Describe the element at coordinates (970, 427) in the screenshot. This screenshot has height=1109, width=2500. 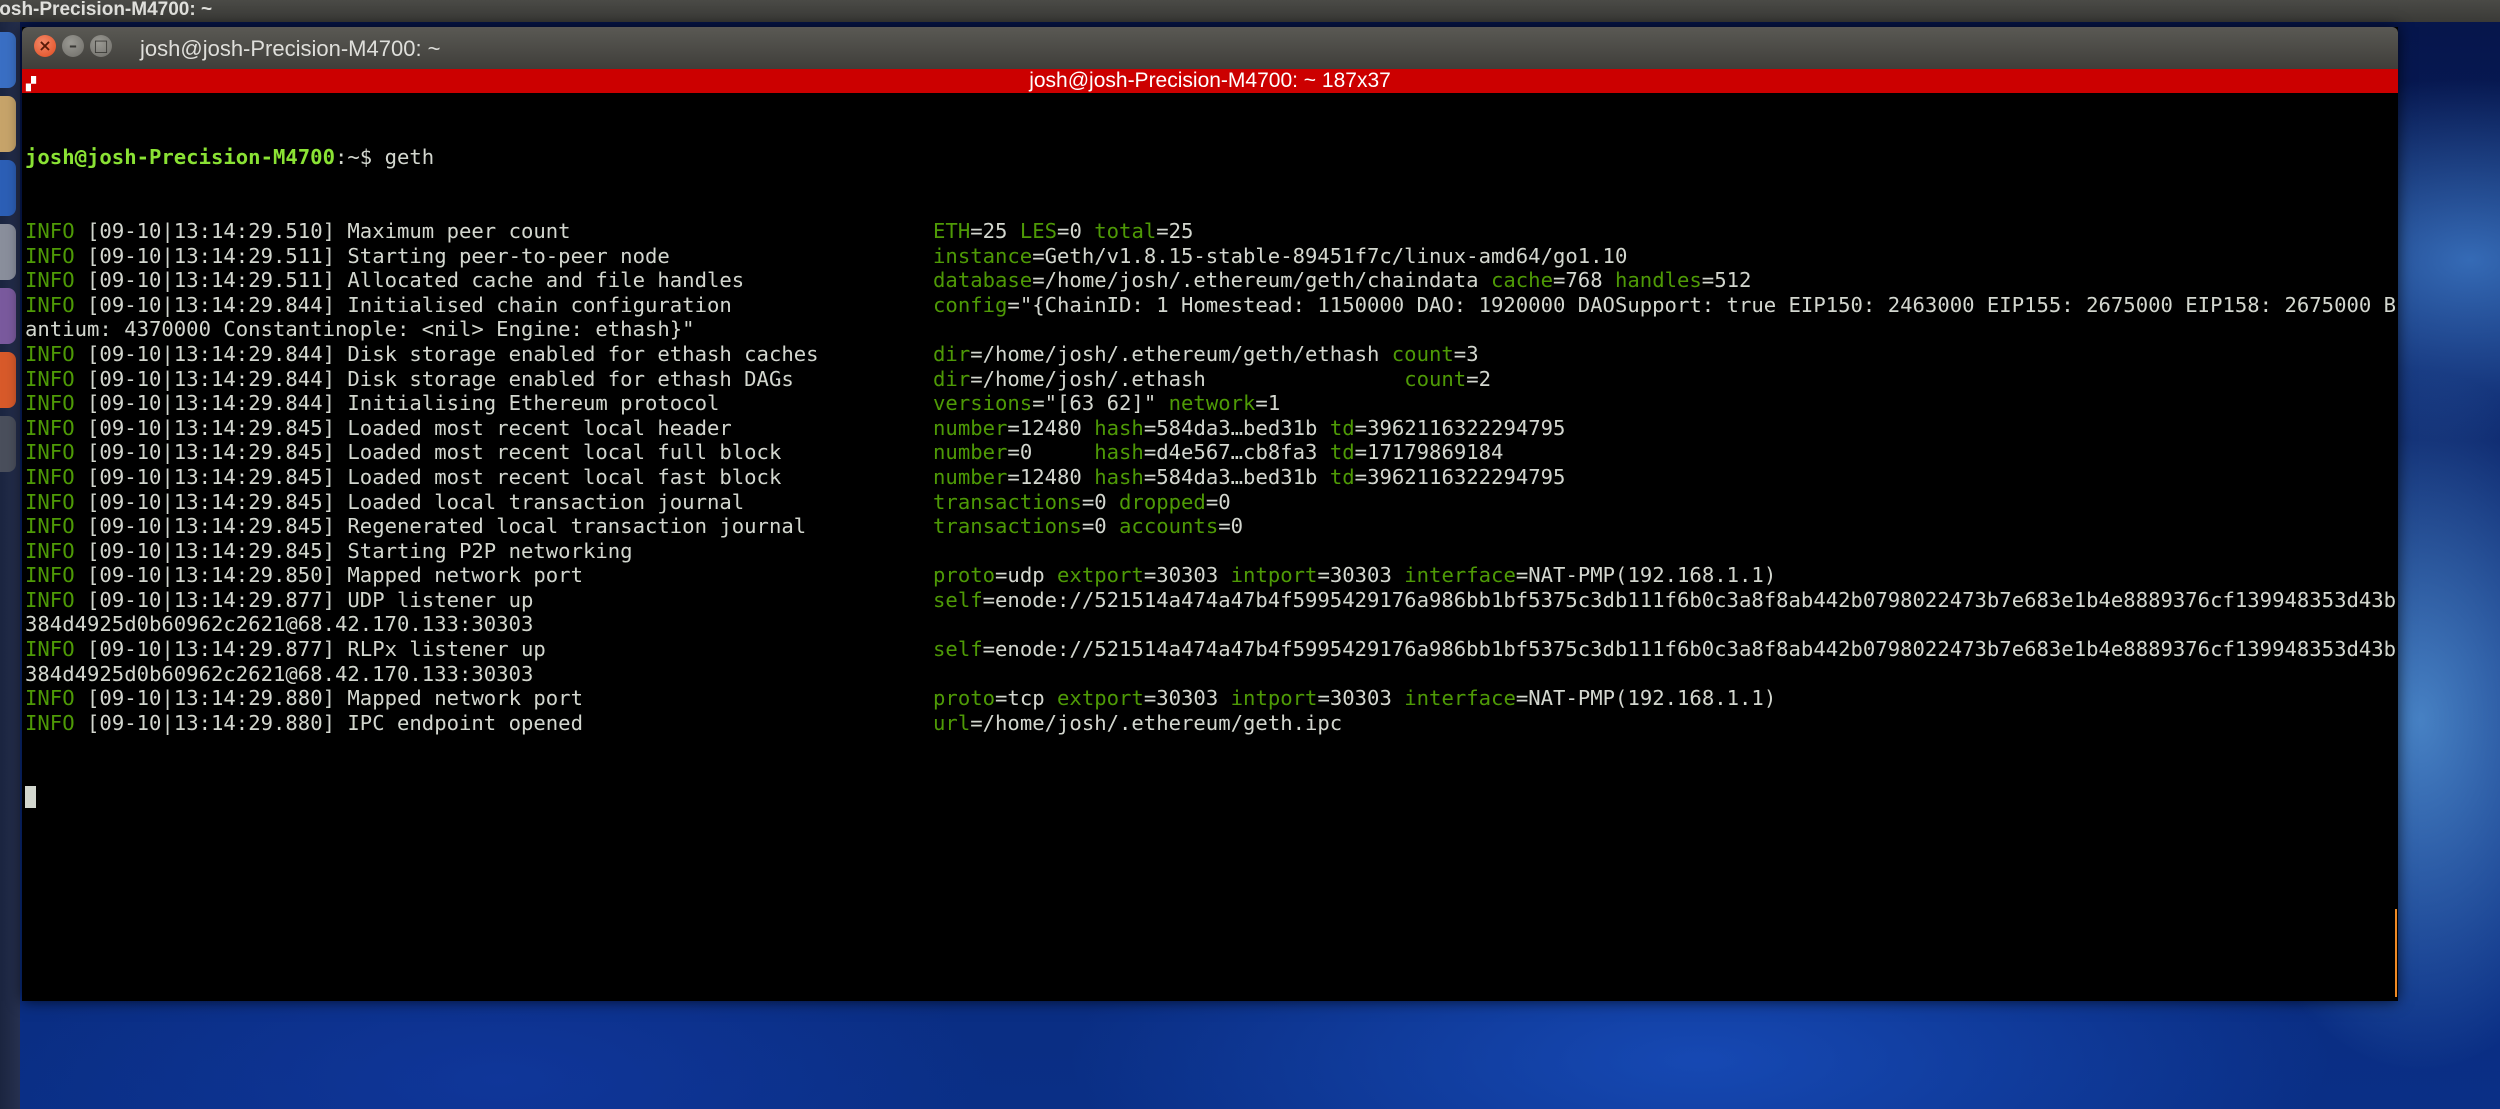
I see `log-key: number` at that location.